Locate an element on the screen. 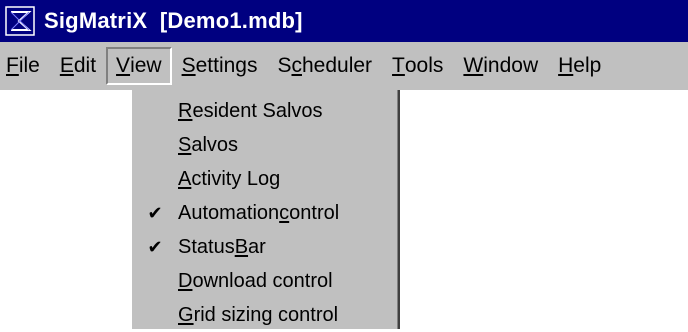 The height and width of the screenshot is (332, 688). menu-view-label: View is located at coordinates (139, 65).